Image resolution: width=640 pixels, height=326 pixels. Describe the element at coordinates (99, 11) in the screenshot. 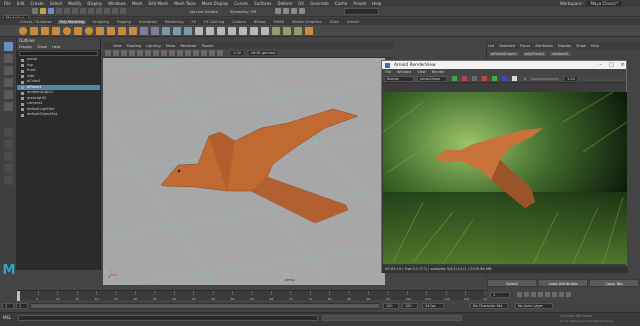

I see `snap-grid-icon` at that location.